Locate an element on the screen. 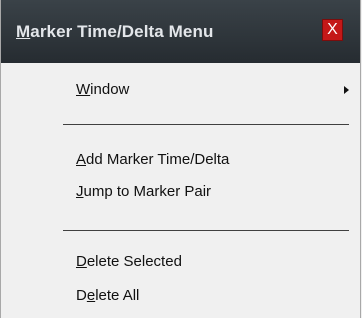 This screenshot has height=318, width=362. mnemonic: J is located at coordinates (80, 191).